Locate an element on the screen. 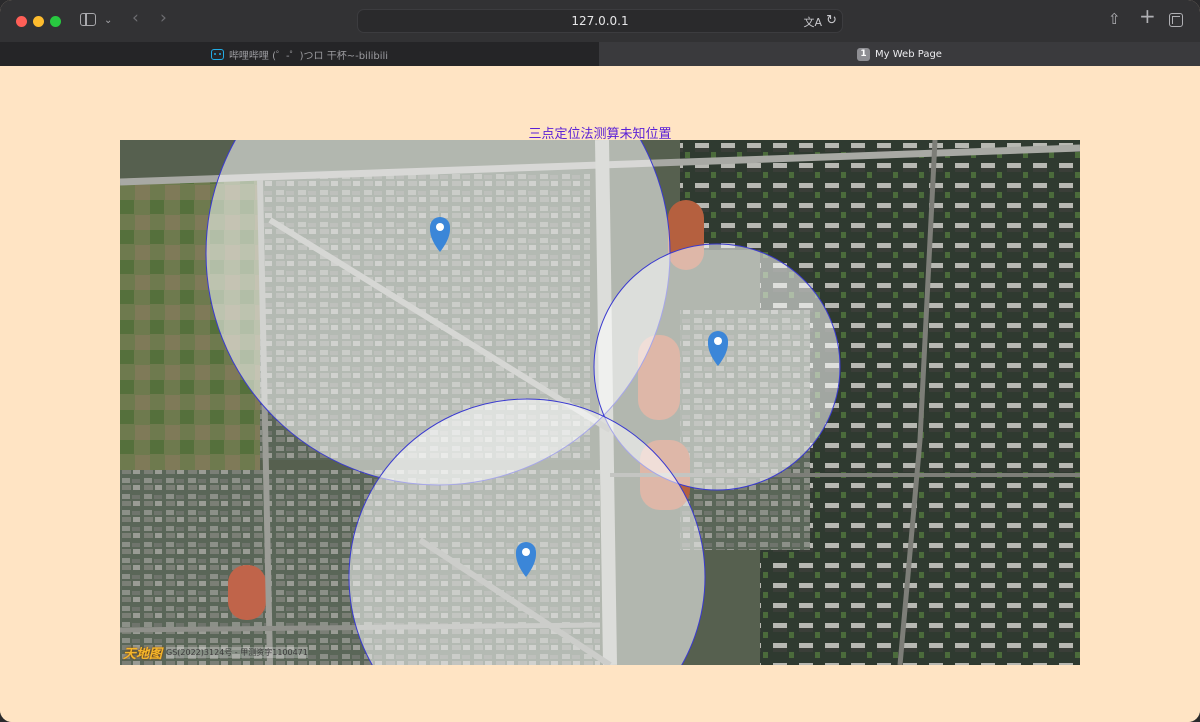 The height and width of the screenshot is (722, 1200). minimize-window-button is located at coordinates (38, 21).